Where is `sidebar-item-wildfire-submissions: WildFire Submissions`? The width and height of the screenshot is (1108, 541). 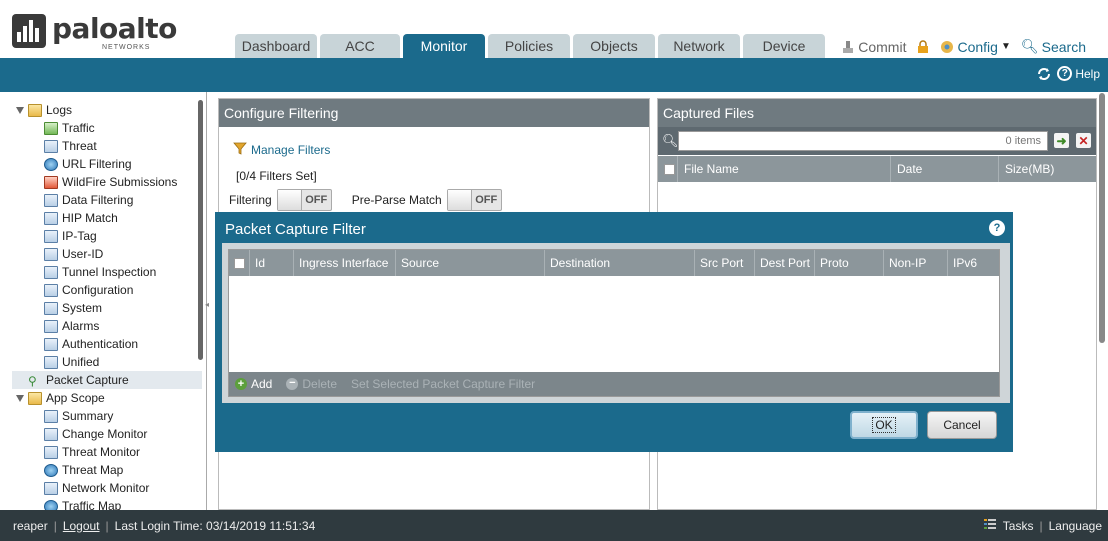 sidebar-item-wildfire-submissions: WildFire Submissions is located at coordinates (110, 182).